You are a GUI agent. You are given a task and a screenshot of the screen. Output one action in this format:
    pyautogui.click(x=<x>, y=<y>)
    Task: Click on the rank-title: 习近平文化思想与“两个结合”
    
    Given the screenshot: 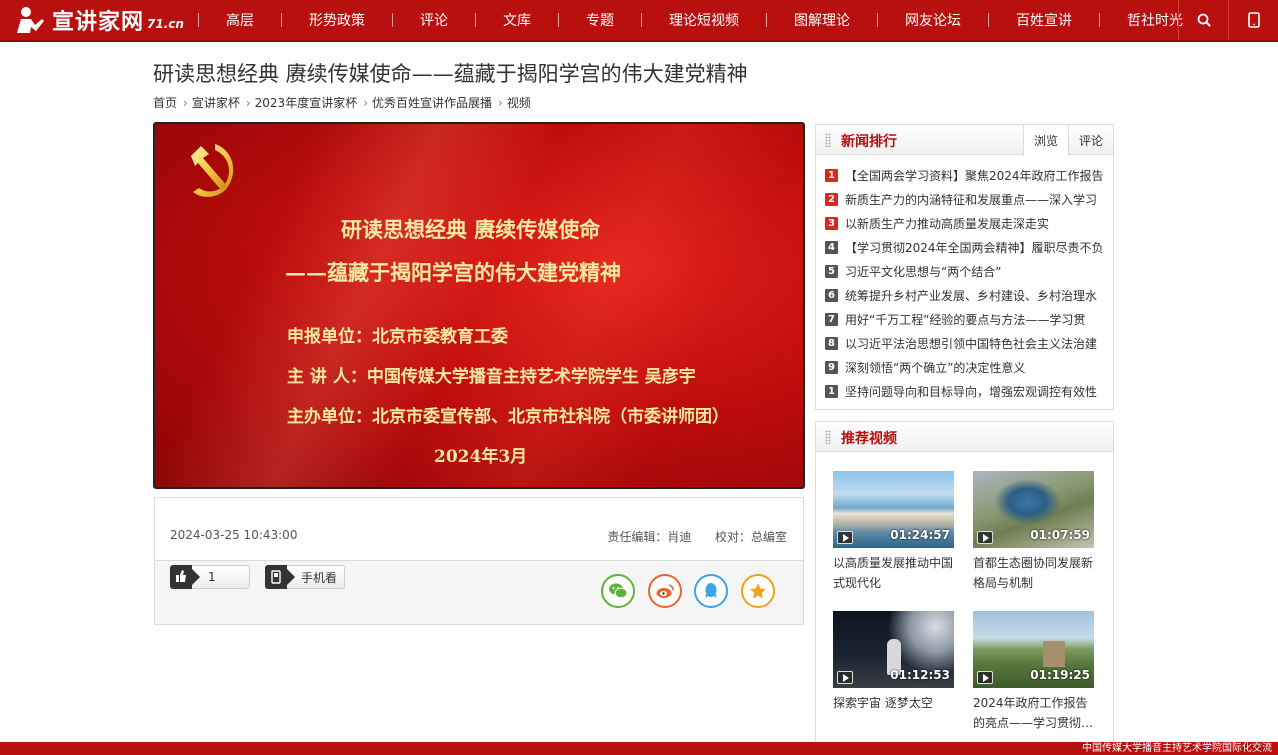 What is the action you would take?
    pyautogui.click(x=923, y=271)
    